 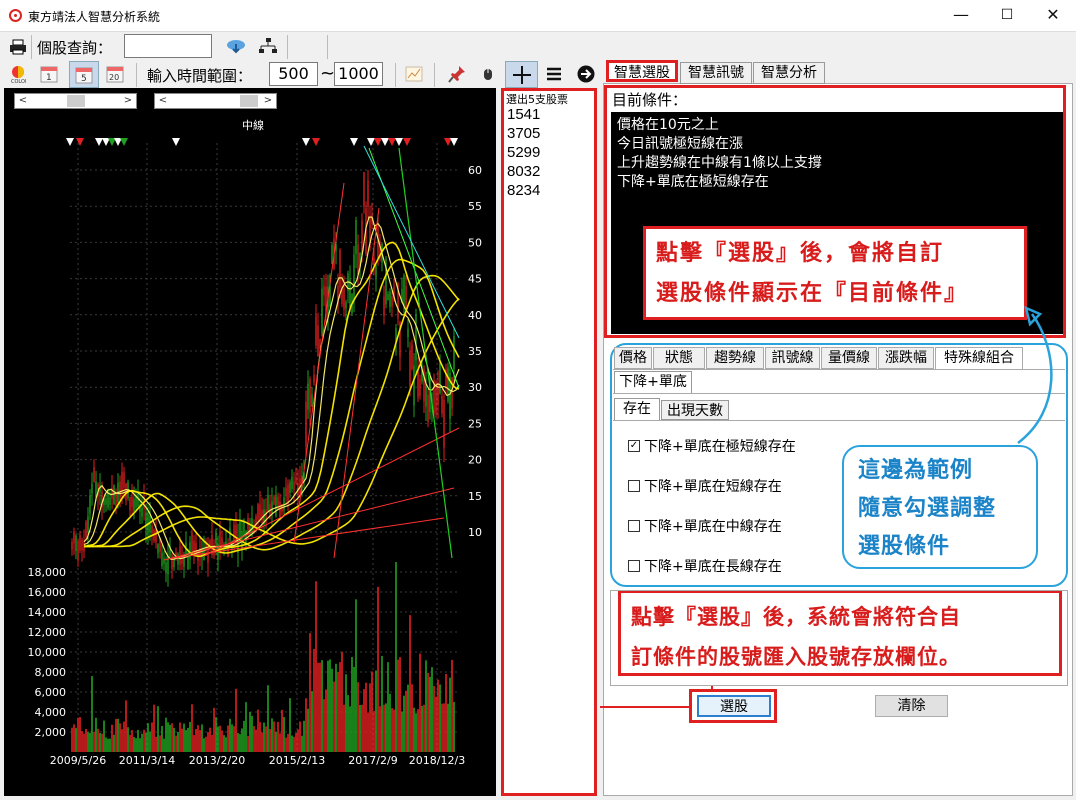 What do you see at coordinates (457, 74) in the screenshot?
I see `pin-icon` at bounding box center [457, 74].